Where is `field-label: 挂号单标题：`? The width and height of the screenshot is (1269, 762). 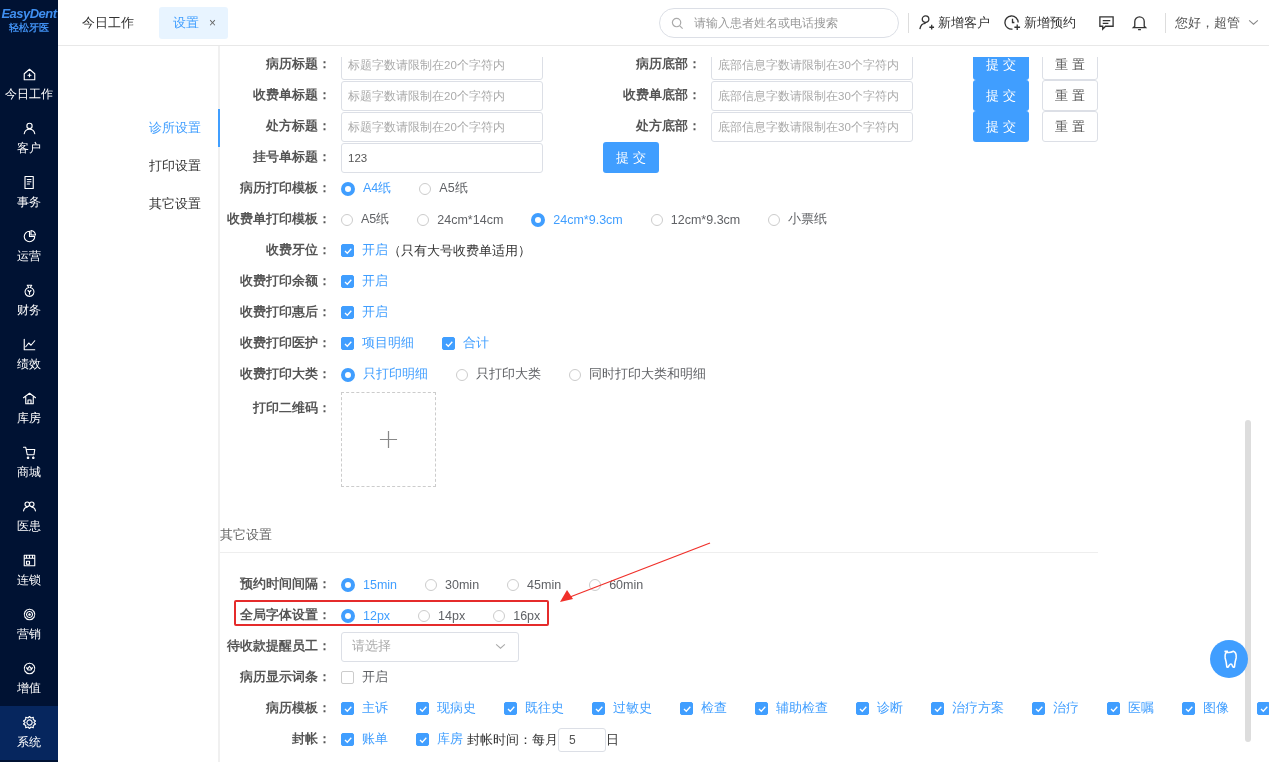 field-label: 挂号单标题： is located at coordinates (291, 157).